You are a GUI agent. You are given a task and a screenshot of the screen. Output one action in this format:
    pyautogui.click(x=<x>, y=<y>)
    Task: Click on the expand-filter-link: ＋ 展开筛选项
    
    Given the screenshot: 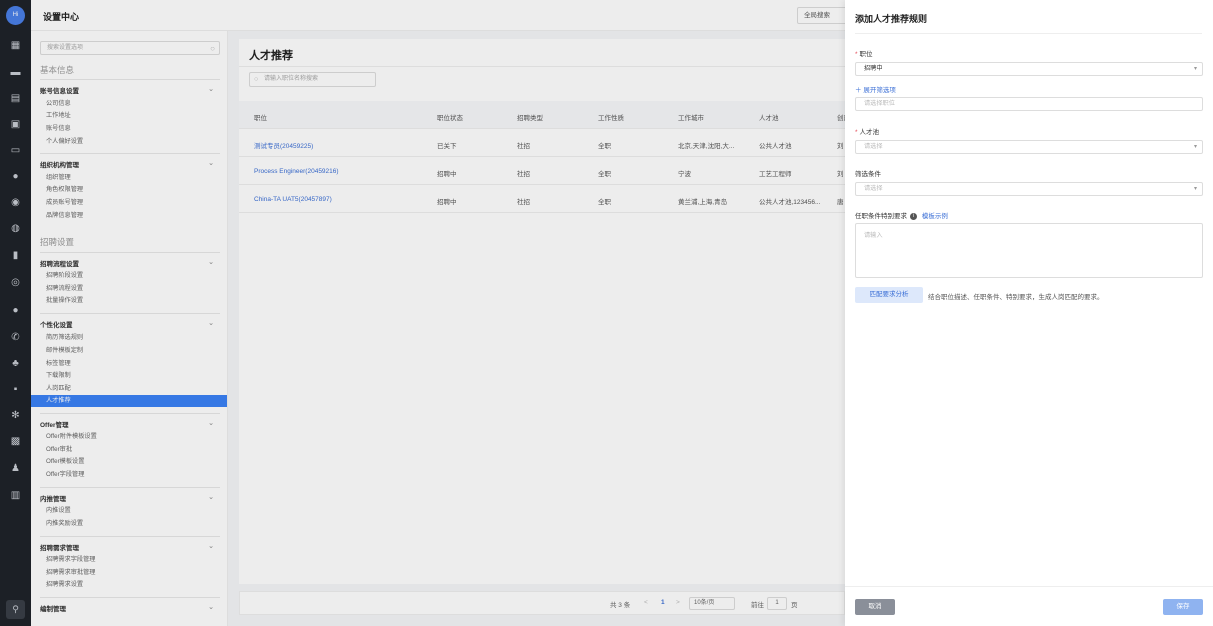 What is the action you would take?
    pyautogui.click(x=875, y=89)
    